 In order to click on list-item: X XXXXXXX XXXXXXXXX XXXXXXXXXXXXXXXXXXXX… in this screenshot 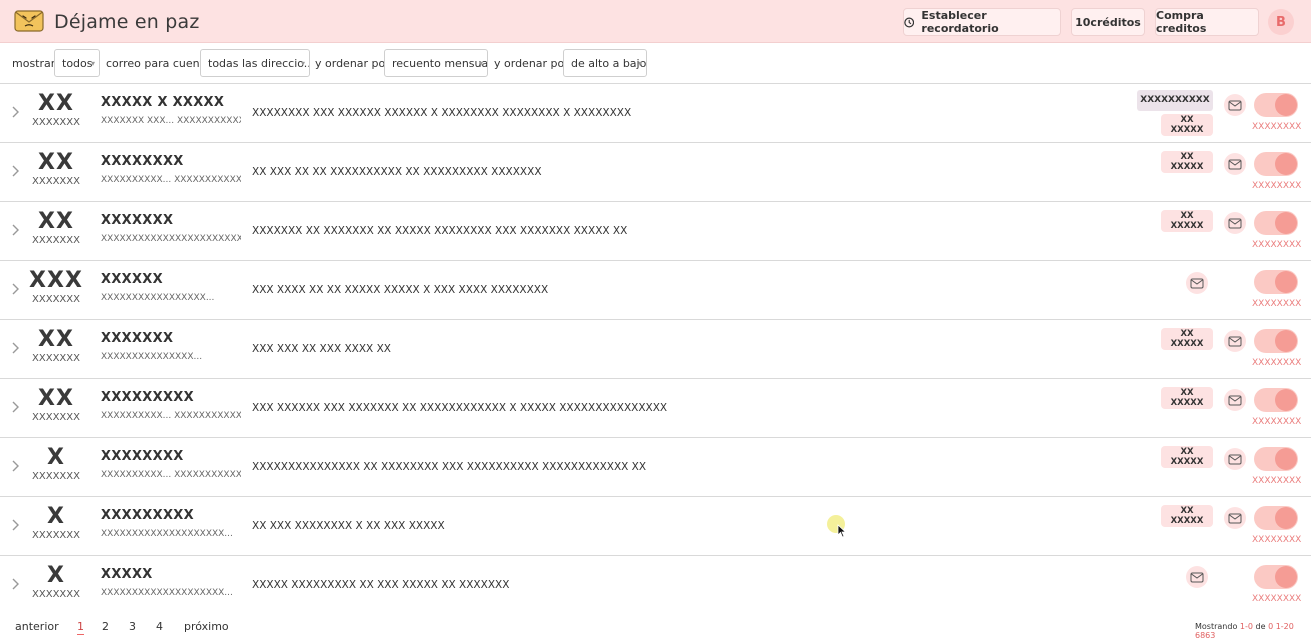, I will do `click(655, 526)`.